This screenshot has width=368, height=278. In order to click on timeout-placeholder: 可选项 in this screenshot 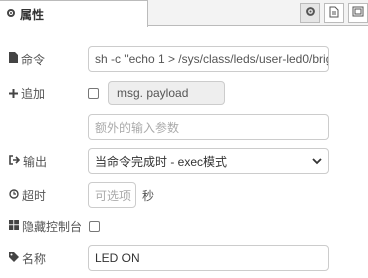, I will do `click(113, 195)`.